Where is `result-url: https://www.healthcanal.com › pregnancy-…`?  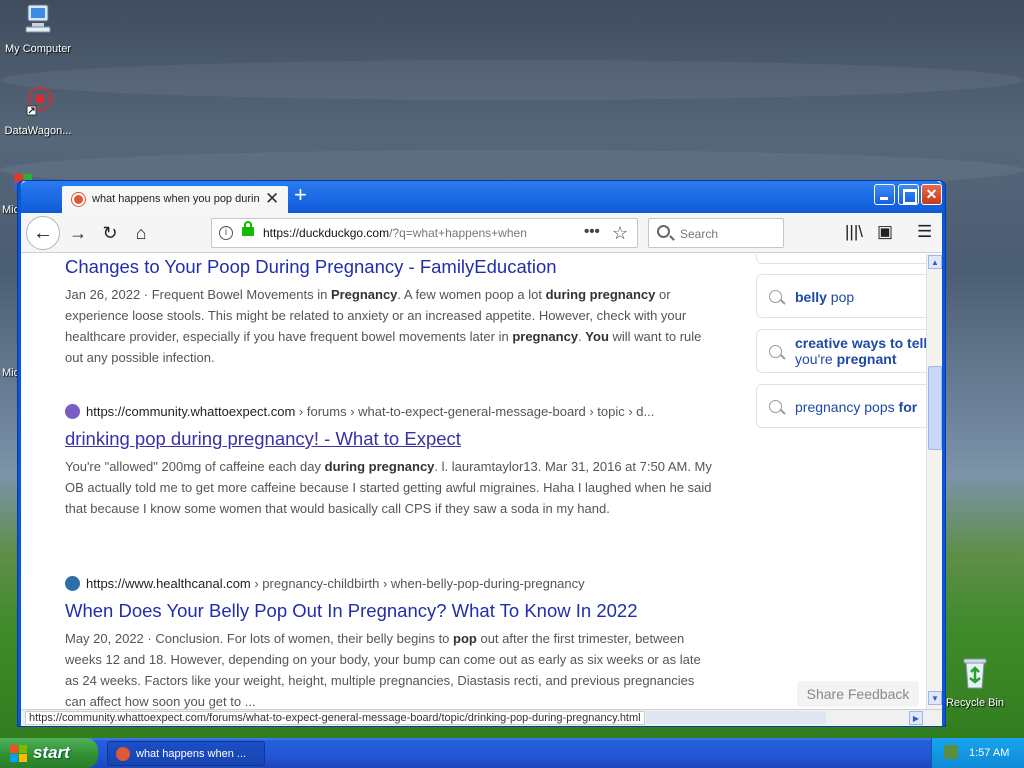 result-url: https://www.healthcanal.com › pregnancy-… is located at coordinates (390, 585).